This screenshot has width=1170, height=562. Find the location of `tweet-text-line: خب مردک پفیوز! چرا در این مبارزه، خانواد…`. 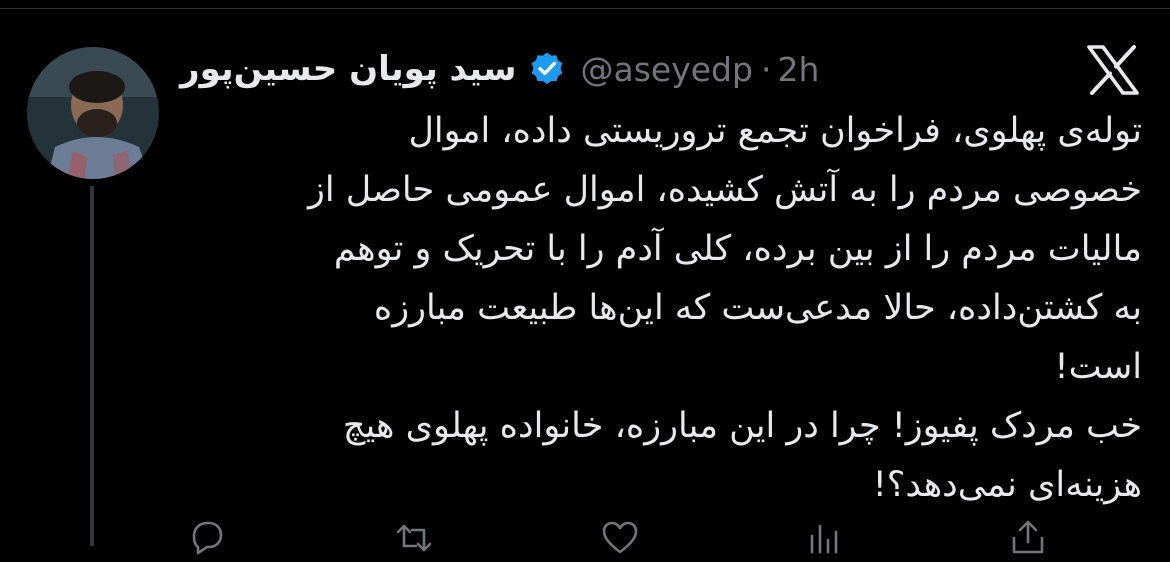

tweet-text-line: خب مردک پفیوز! چرا در این مبارزه، خانواد… is located at coordinates (742, 426).